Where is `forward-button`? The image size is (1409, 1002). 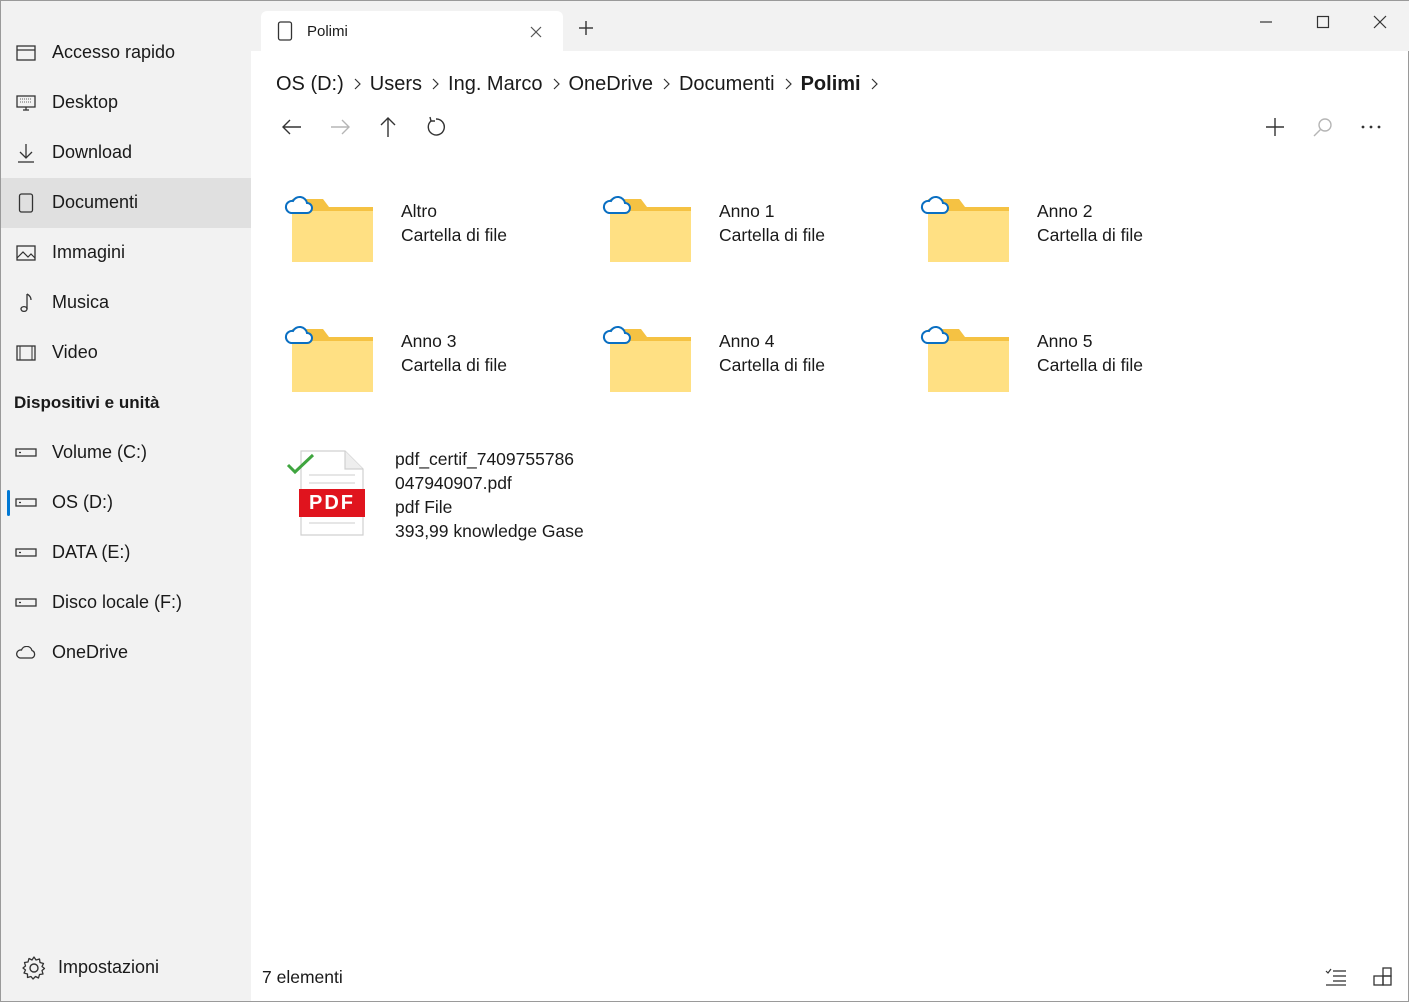
forward-button is located at coordinates (340, 127).